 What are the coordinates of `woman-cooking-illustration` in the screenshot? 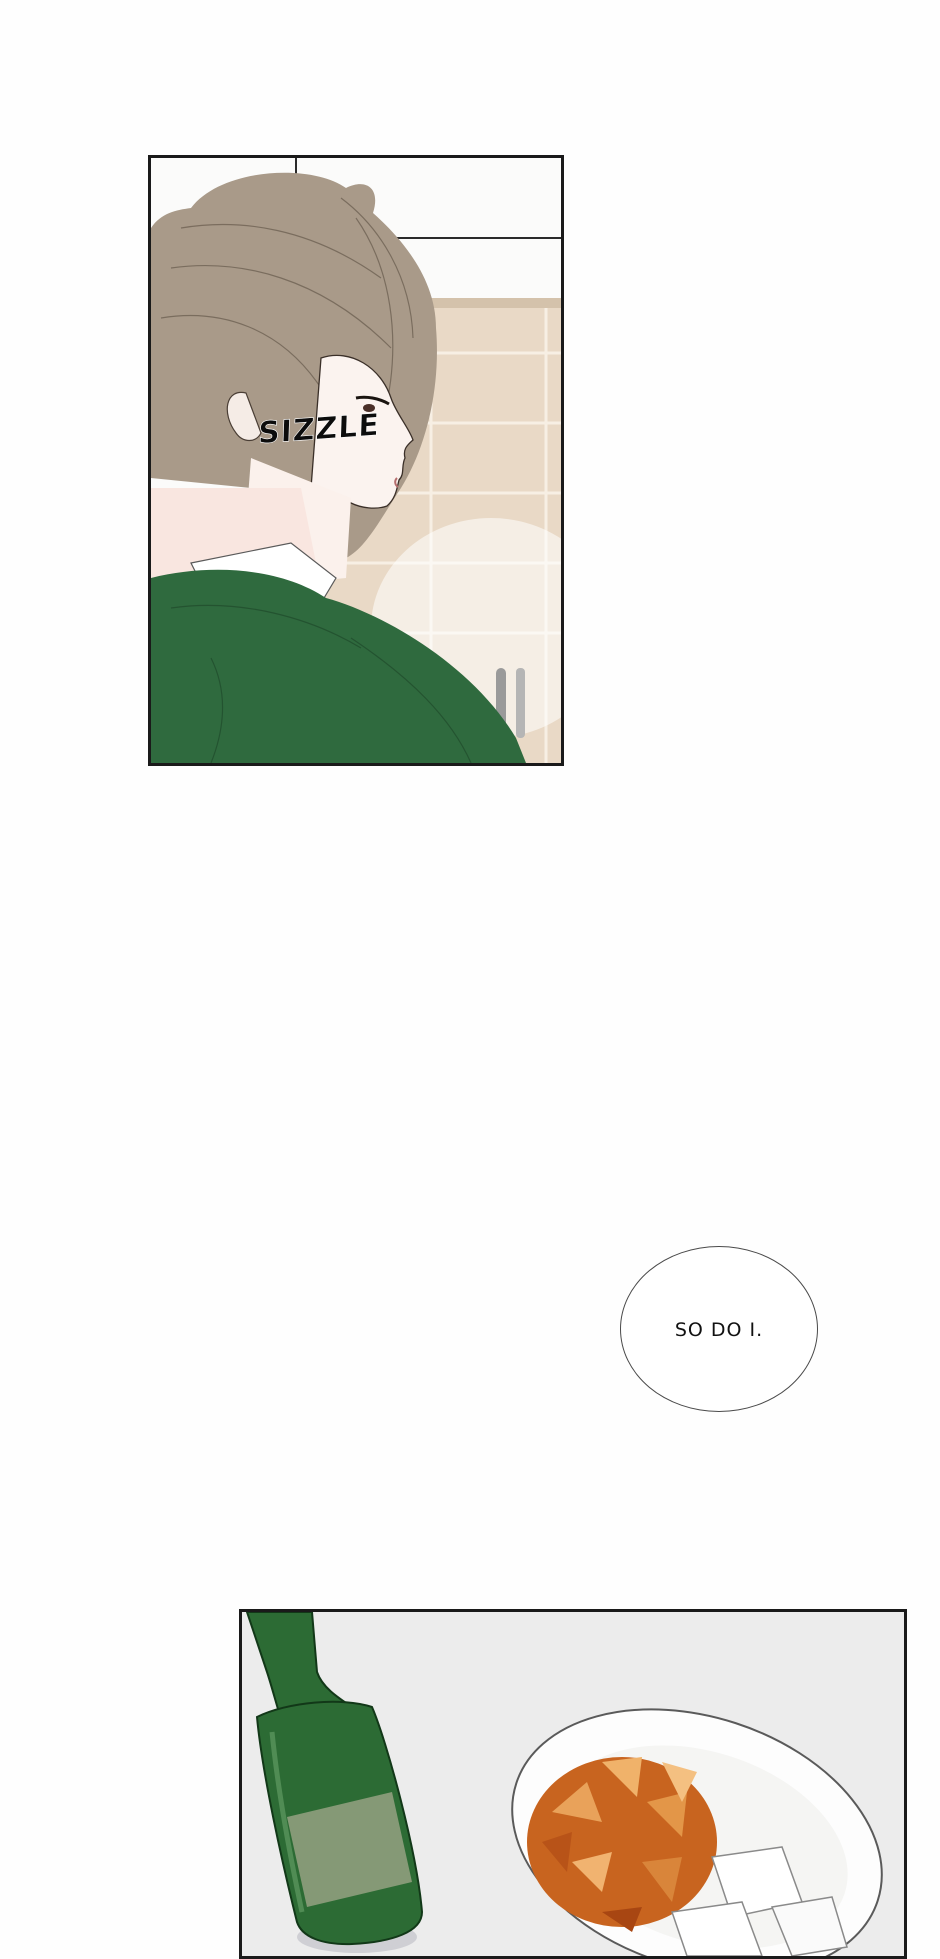 It's located at (356, 460).